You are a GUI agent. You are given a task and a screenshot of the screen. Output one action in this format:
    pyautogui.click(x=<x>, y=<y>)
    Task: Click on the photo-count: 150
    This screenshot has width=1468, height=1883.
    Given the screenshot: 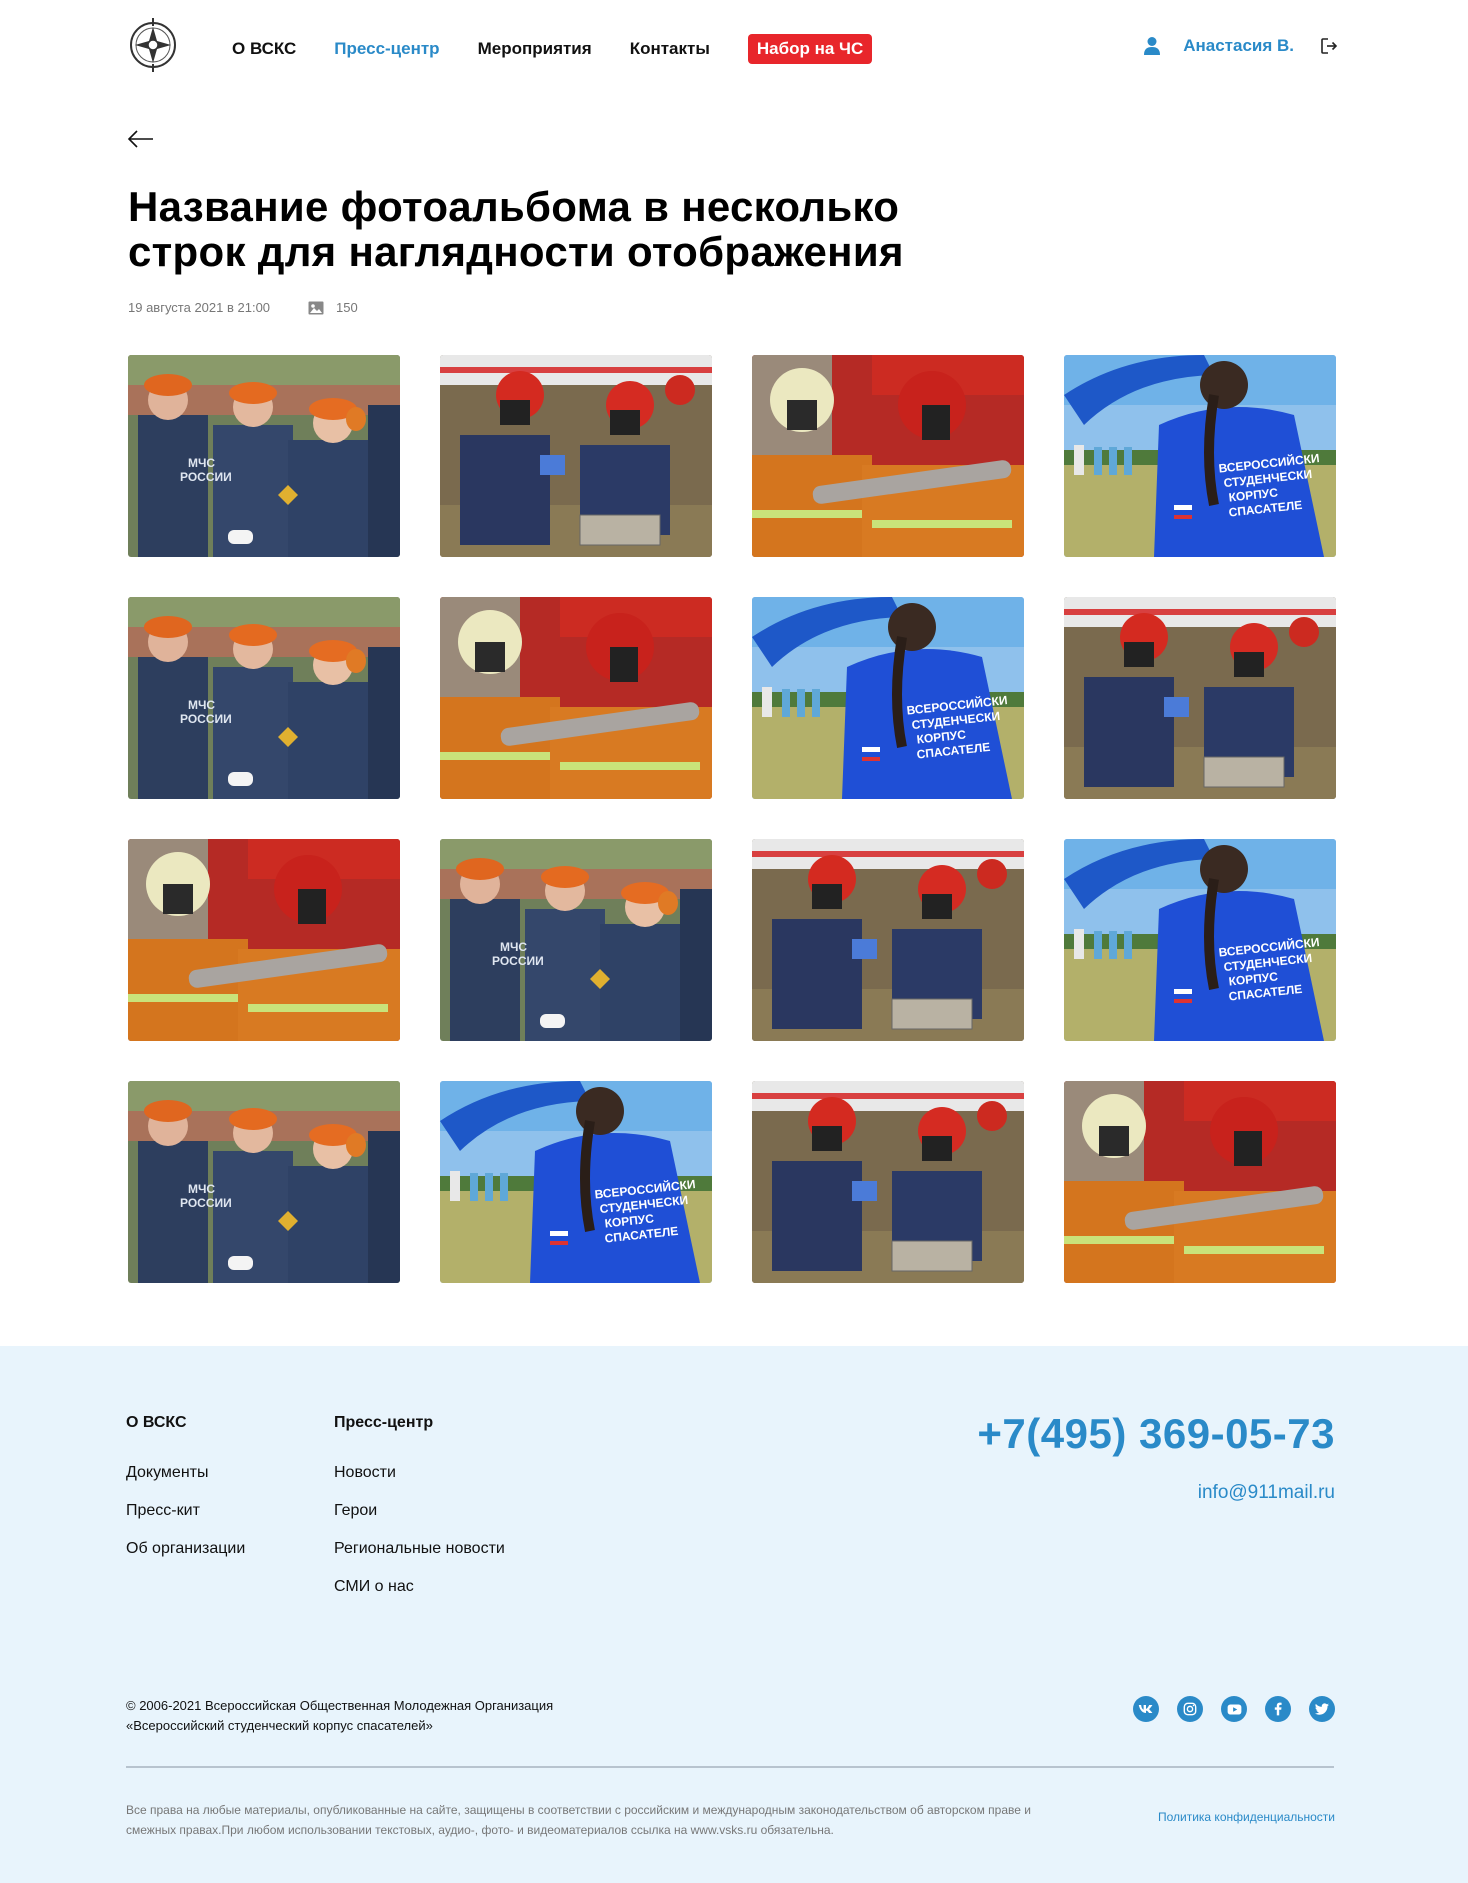 What is the action you would take?
    pyautogui.click(x=347, y=307)
    